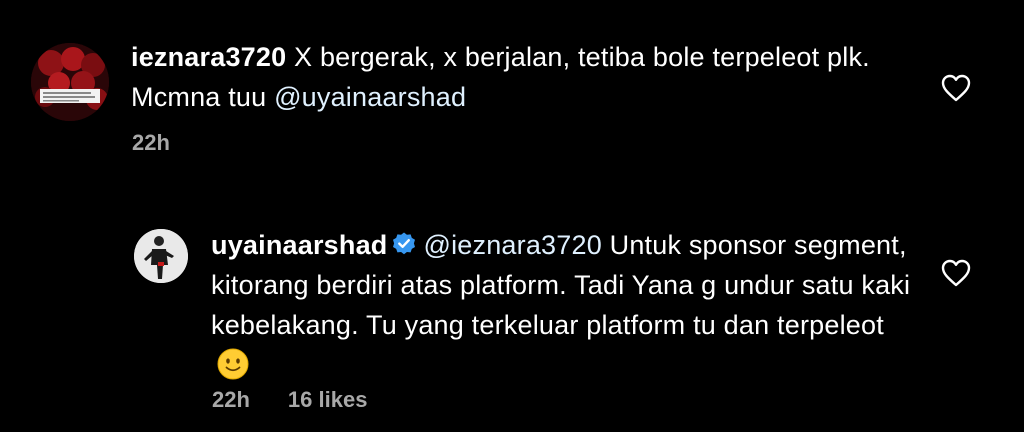  What do you see at coordinates (208, 57) in the screenshot?
I see `comment-username: ieznara3720` at bounding box center [208, 57].